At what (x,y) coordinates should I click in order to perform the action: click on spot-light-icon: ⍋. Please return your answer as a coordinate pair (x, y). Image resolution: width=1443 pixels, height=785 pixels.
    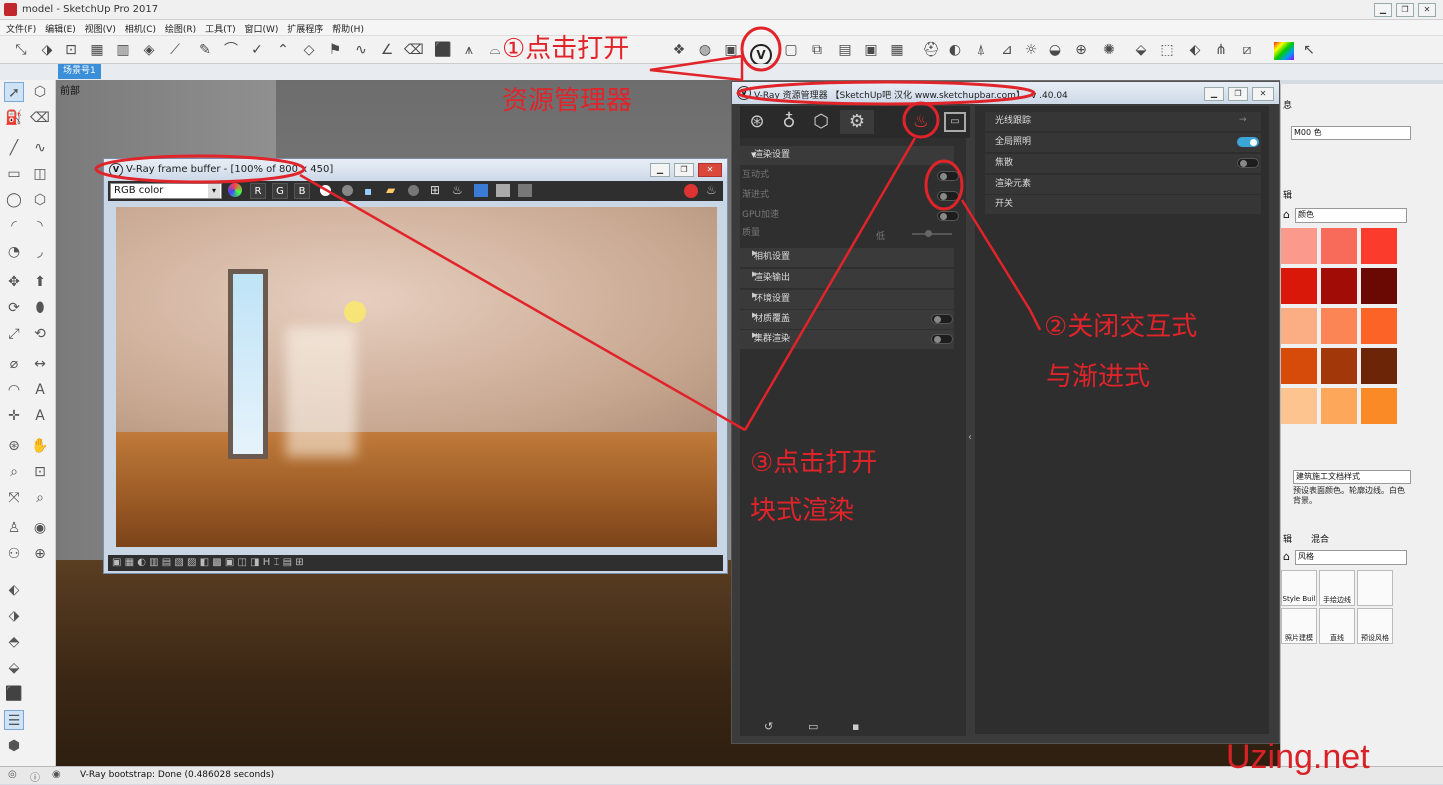
    Looking at the image, I should click on (981, 50).